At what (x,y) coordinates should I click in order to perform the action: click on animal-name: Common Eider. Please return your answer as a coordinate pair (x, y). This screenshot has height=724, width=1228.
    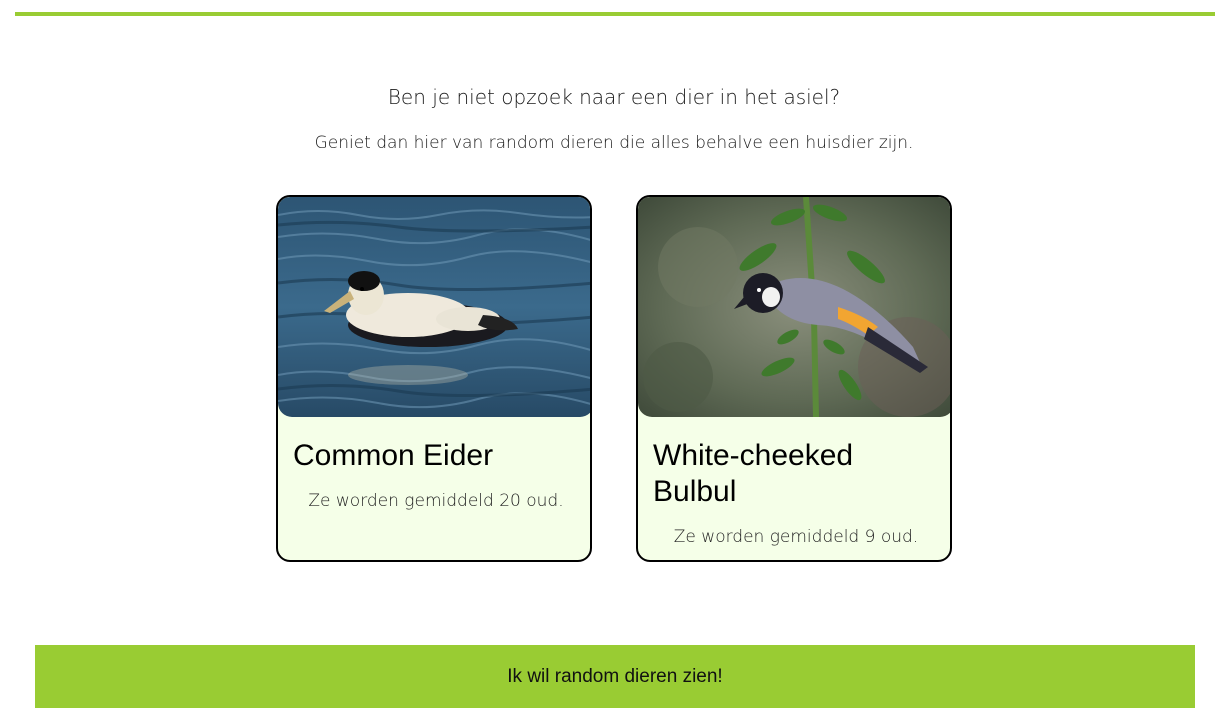
    Looking at the image, I should click on (393, 455).